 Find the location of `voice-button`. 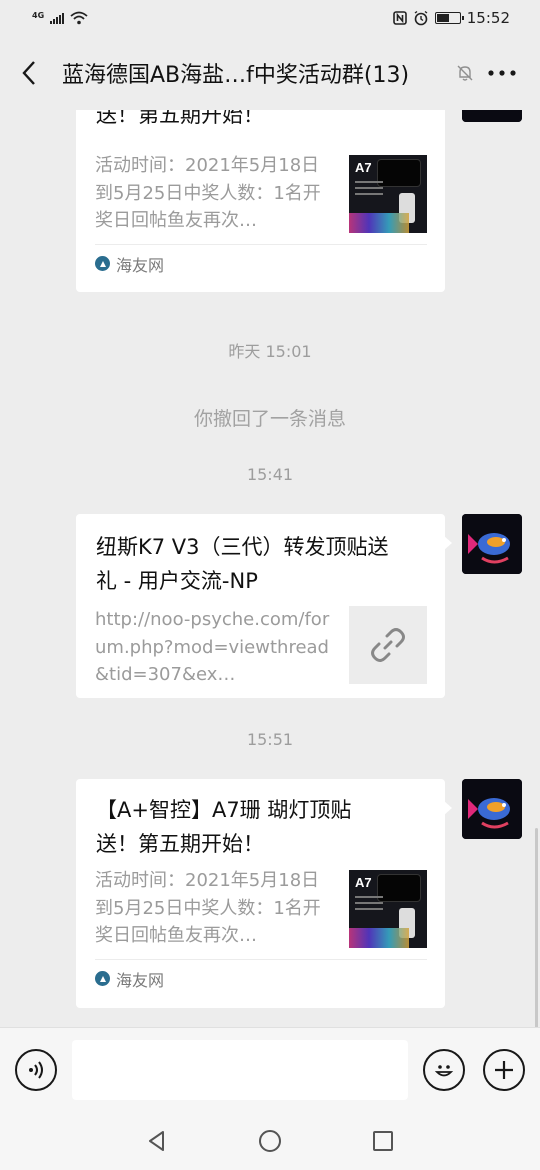

voice-button is located at coordinates (36, 1070).